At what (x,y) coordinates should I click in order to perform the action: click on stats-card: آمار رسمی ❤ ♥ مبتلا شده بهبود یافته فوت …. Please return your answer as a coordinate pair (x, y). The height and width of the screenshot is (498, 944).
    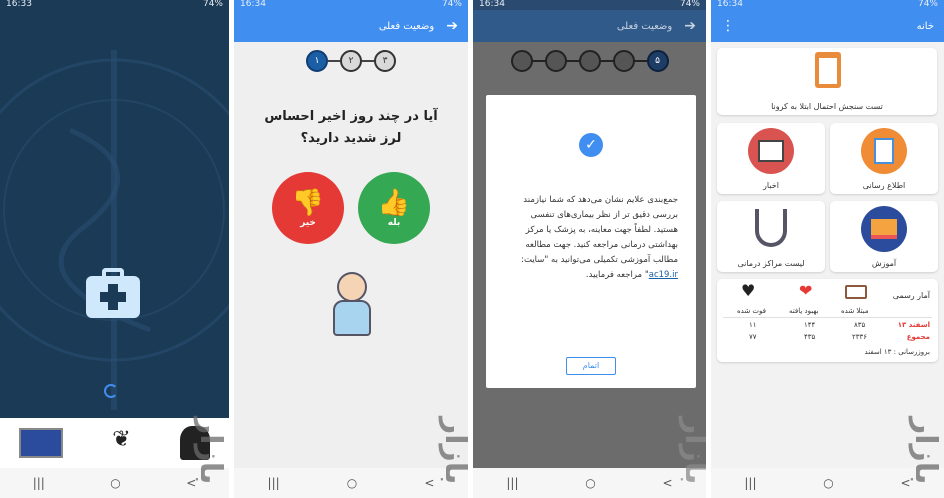
    Looking at the image, I should click on (827, 320).